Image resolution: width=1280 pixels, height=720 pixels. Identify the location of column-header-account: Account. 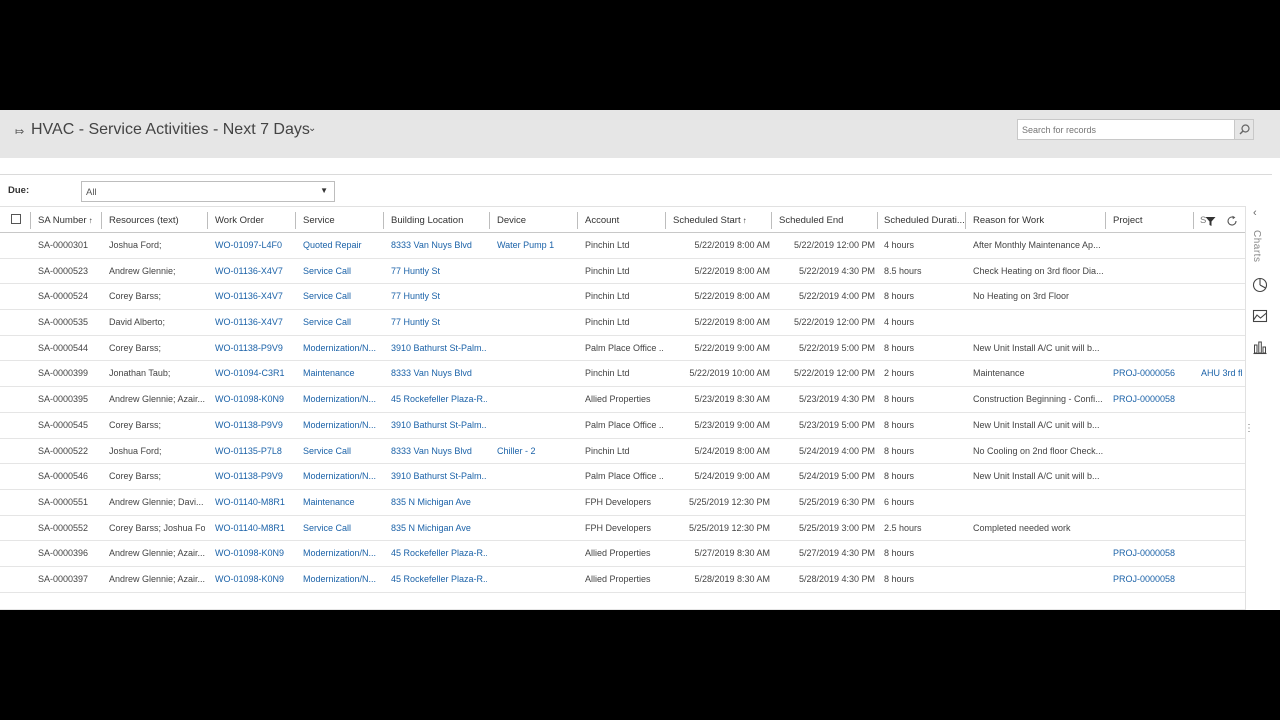
(624, 220).